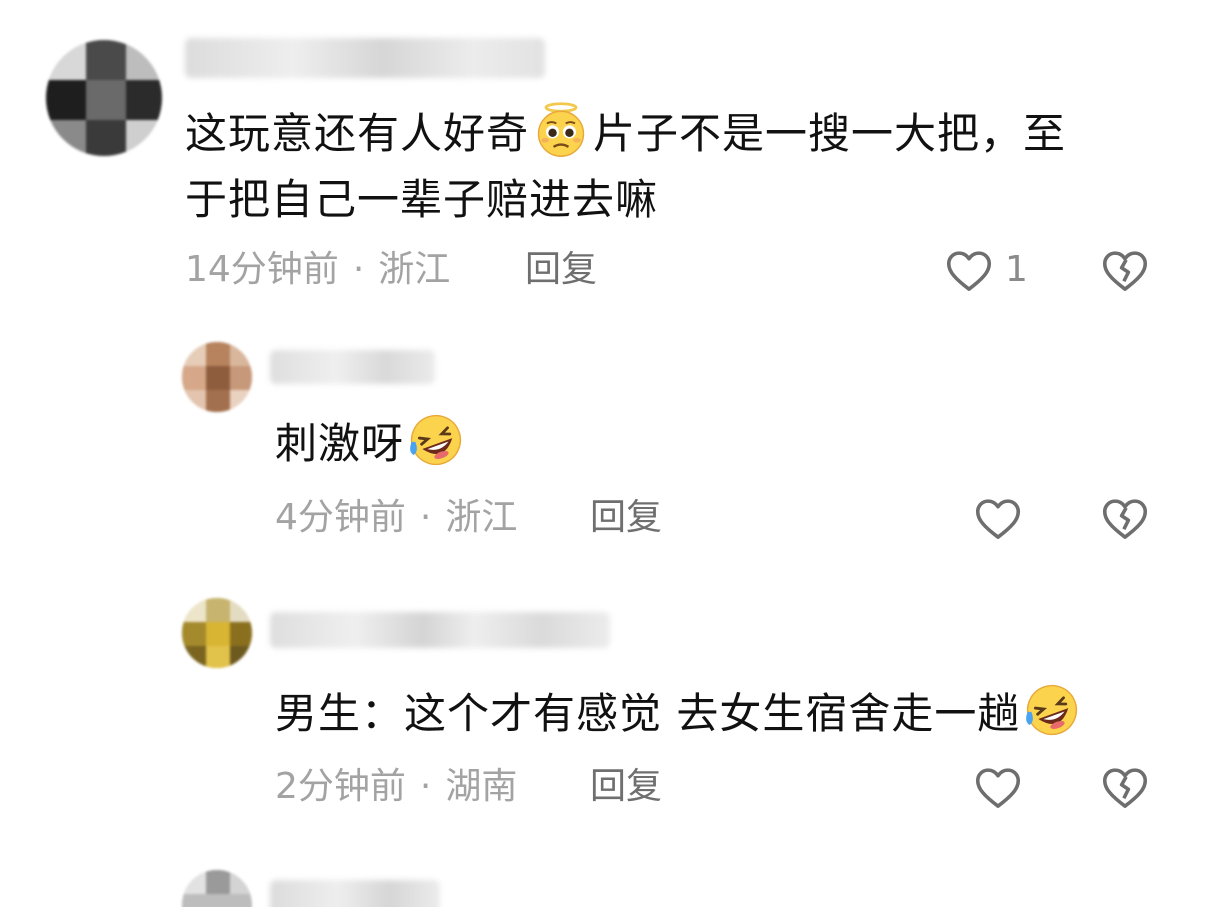 This screenshot has width=1209, height=907. I want to click on comment-meta: 4分钟前 · 浙江, so click(396, 518).